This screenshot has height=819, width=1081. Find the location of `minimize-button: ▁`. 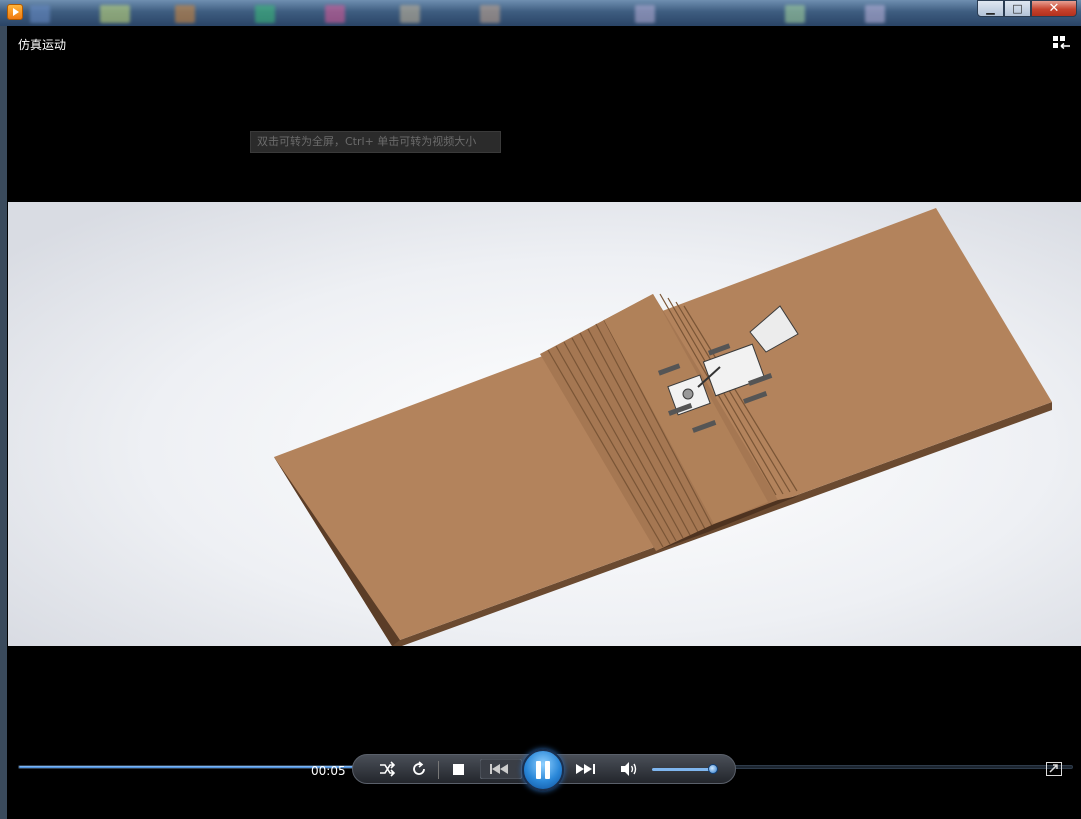

minimize-button: ▁ is located at coordinates (990, 8).